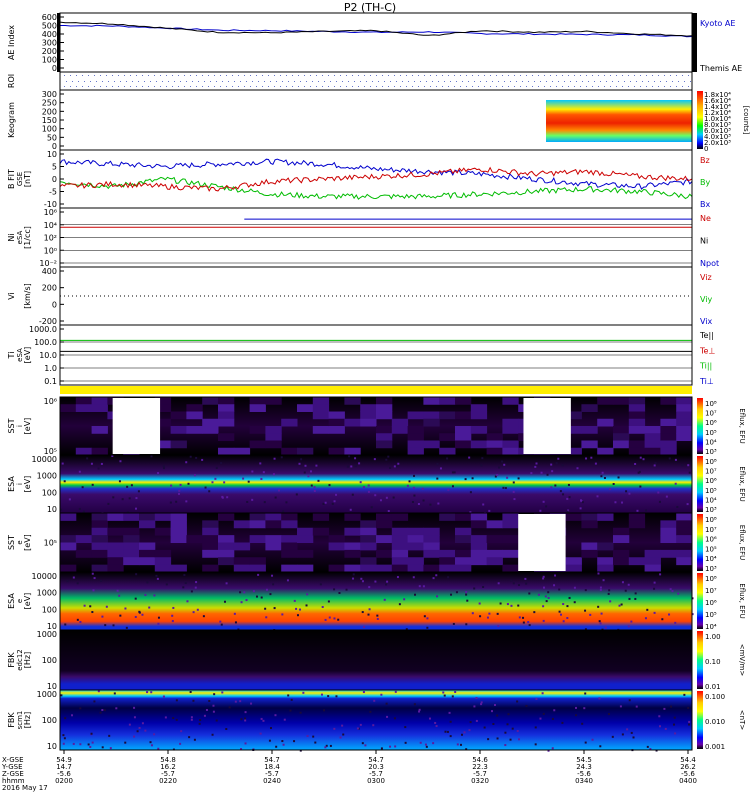 The height and width of the screenshot is (800, 750). What do you see at coordinates (49, 720) in the screenshot?
I see `y-tick-label: 100` at bounding box center [49, 720].